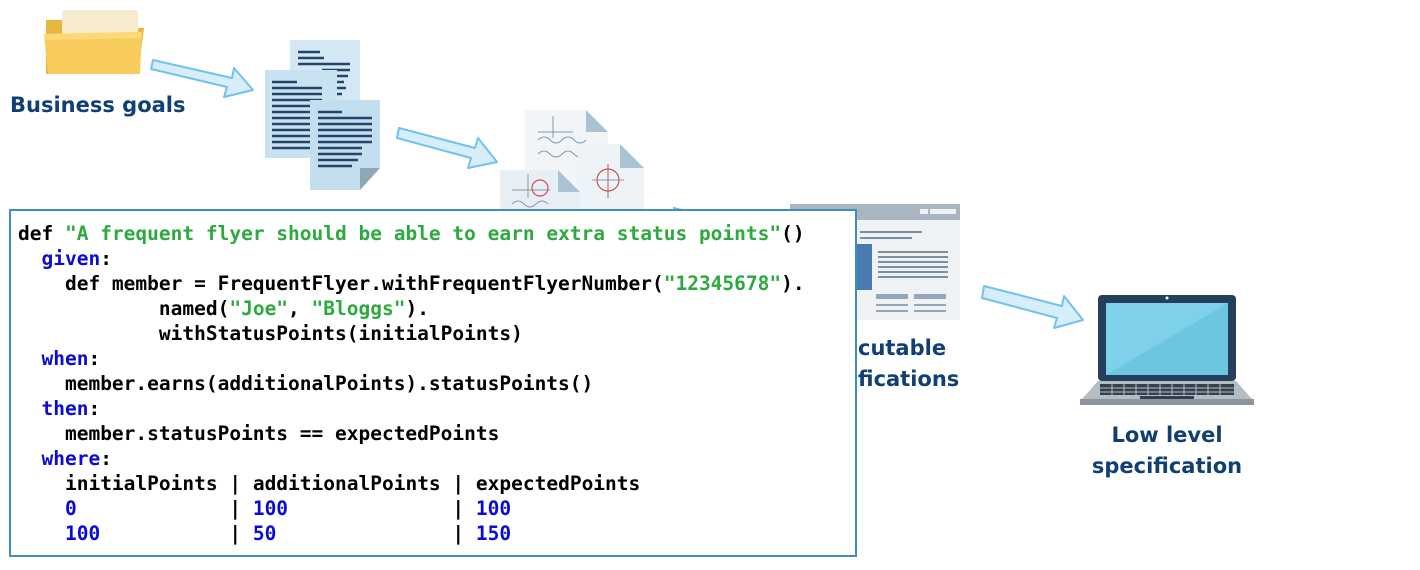 This screenshot has height=570, width=1420. I want to click on header-expected-points: expectedPoints, so click(558, 483).